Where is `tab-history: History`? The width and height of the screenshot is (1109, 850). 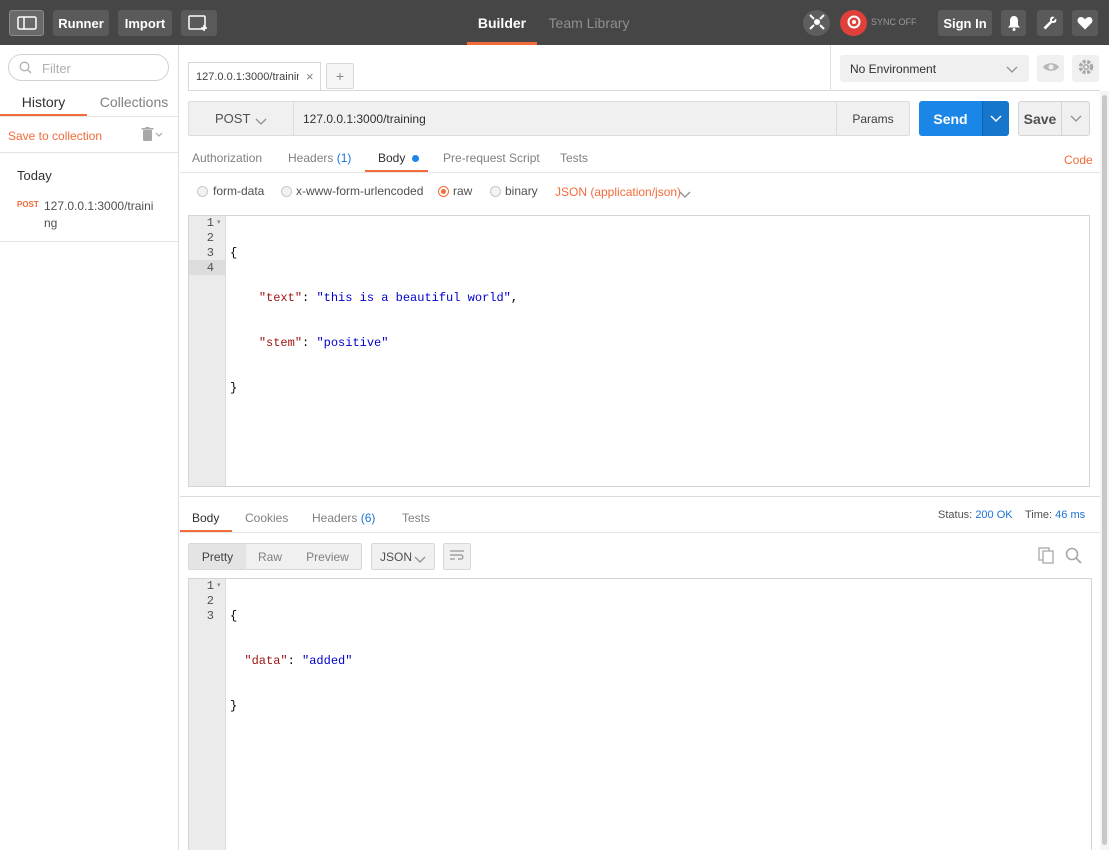
tab-history: History is located at coordinates (43, 102).